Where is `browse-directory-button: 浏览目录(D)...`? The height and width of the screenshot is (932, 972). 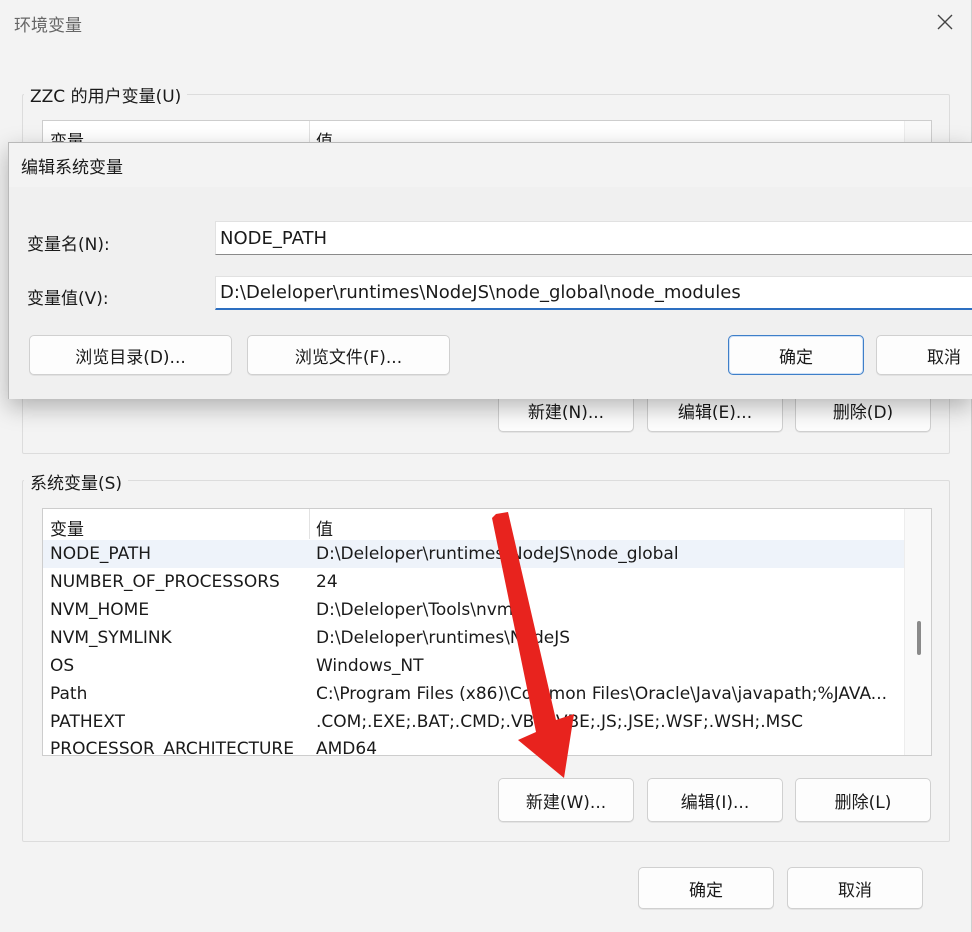 browse-directory-button: 浏览目录(D)... is located at coordinates (130, 355).